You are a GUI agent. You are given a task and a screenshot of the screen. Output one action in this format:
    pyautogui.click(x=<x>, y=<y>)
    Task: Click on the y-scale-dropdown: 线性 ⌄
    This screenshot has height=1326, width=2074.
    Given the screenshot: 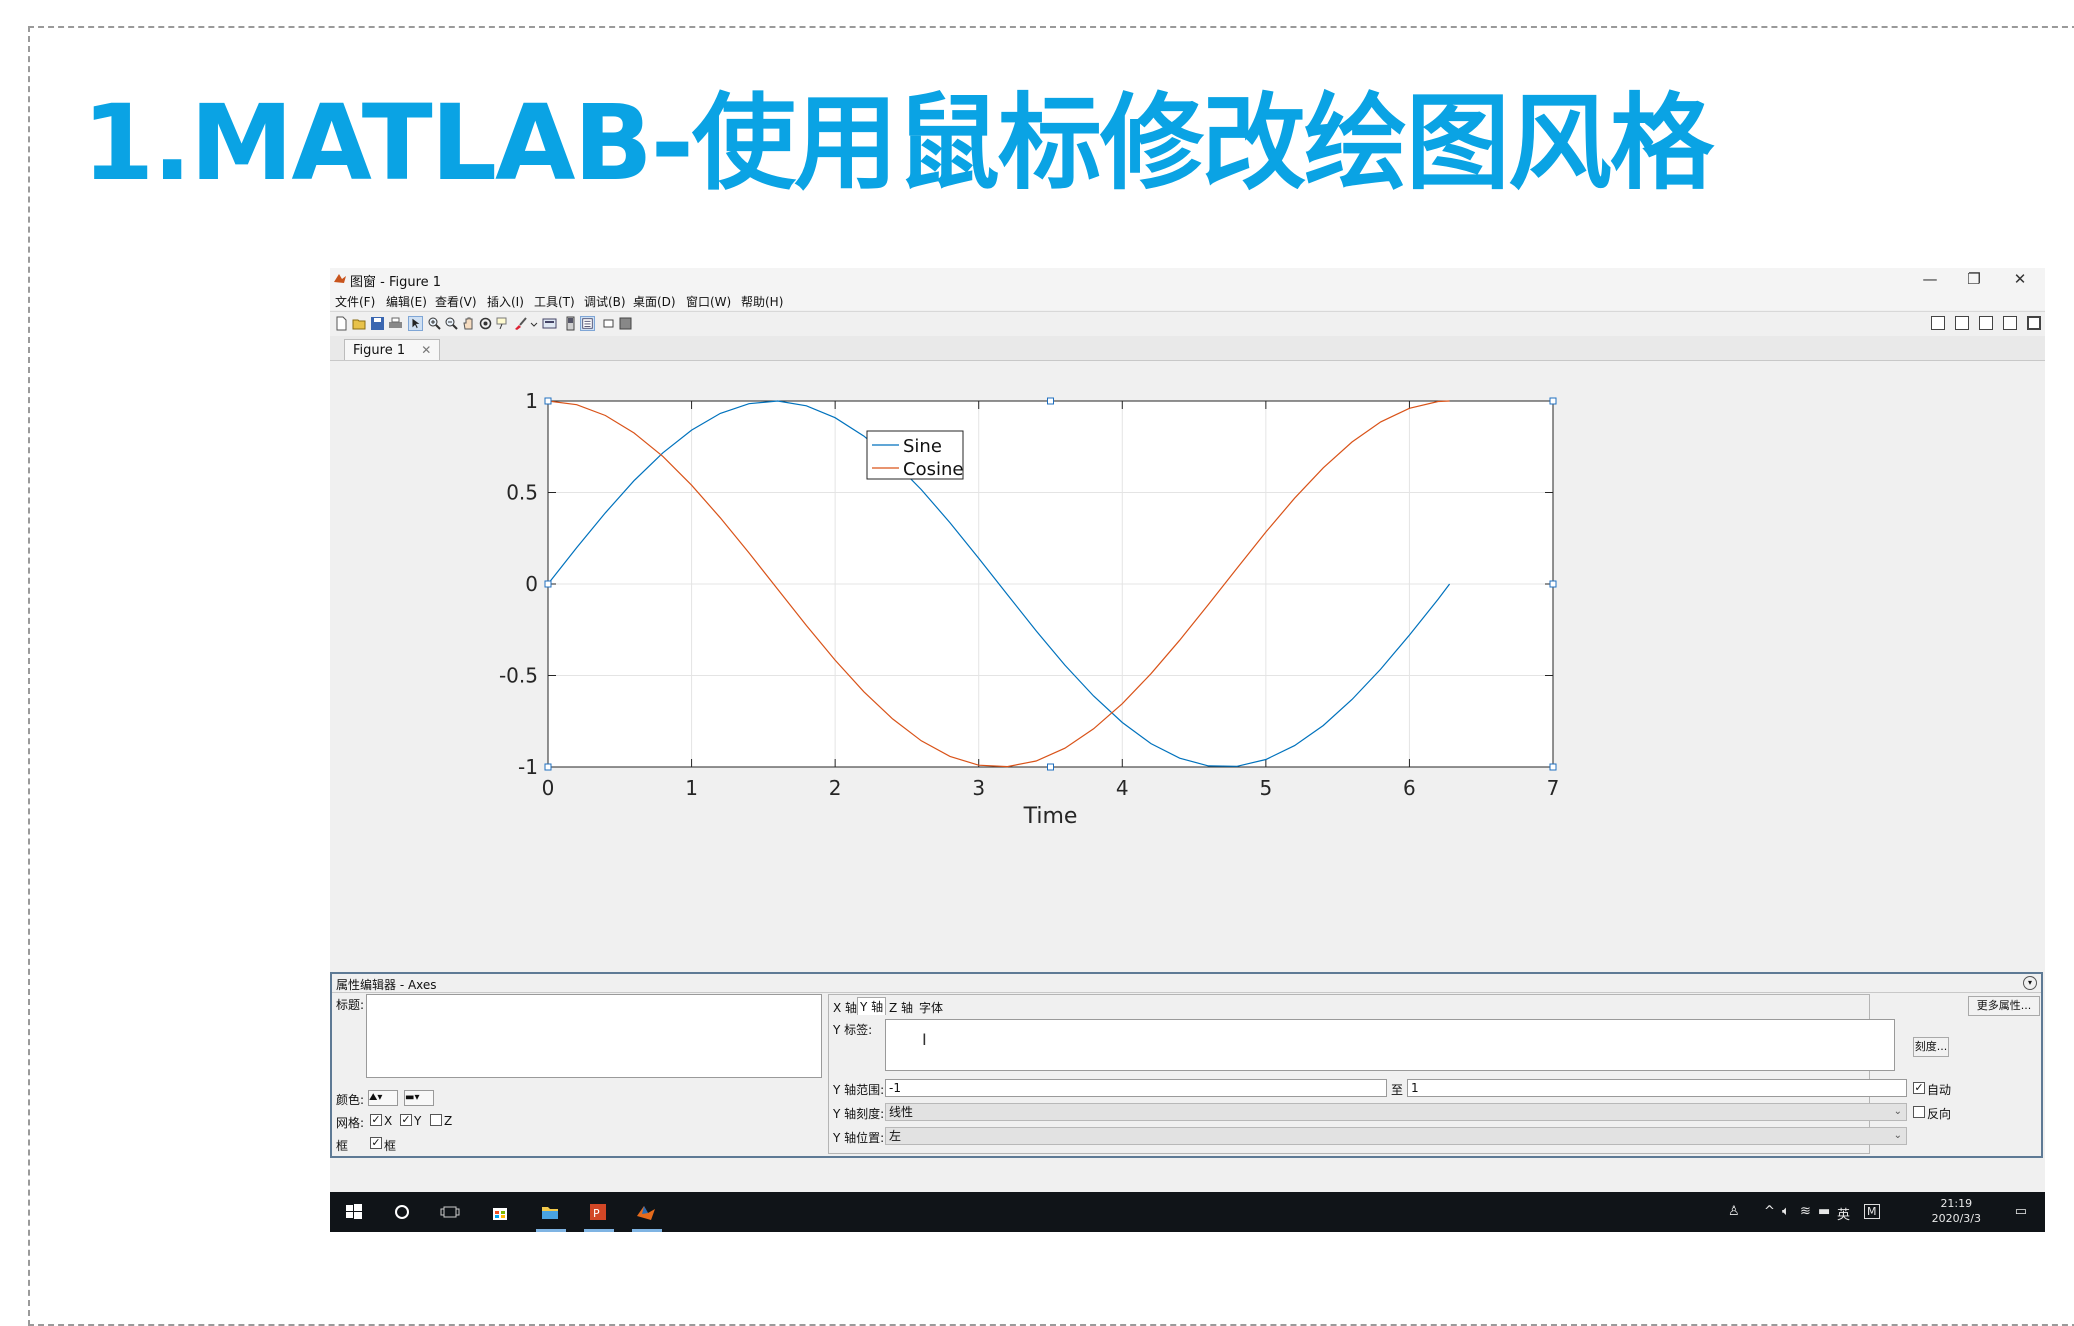 What is the action you would take?
    pyautogui.click(x=1396, y=1112)
    